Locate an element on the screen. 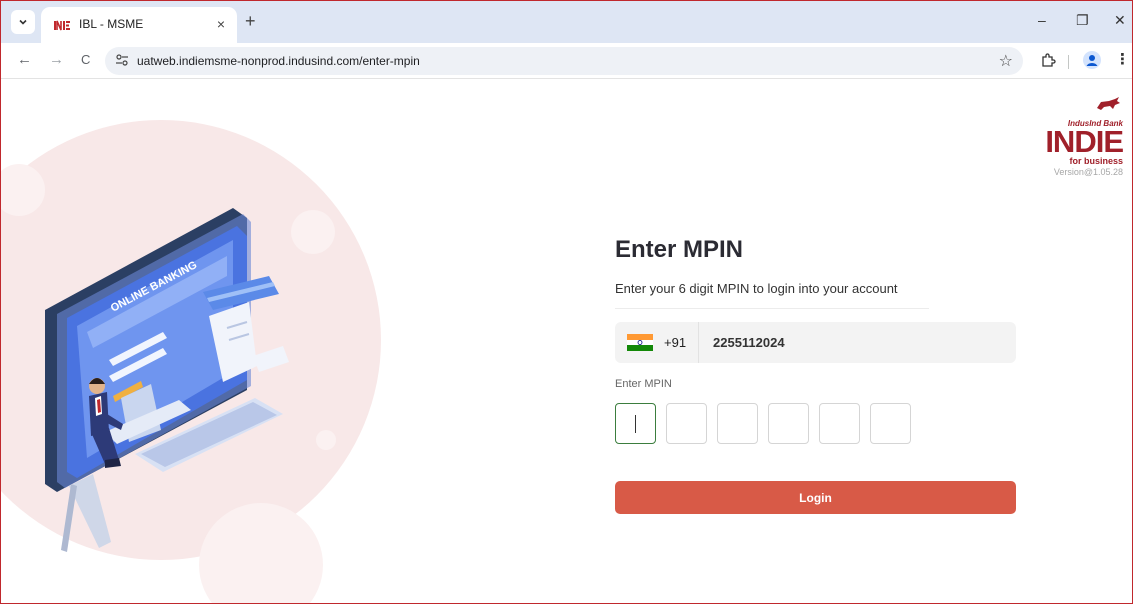 The image size is (1133, 604). app-version: Version@1.05.28 is located at coordinates (1088, 172).